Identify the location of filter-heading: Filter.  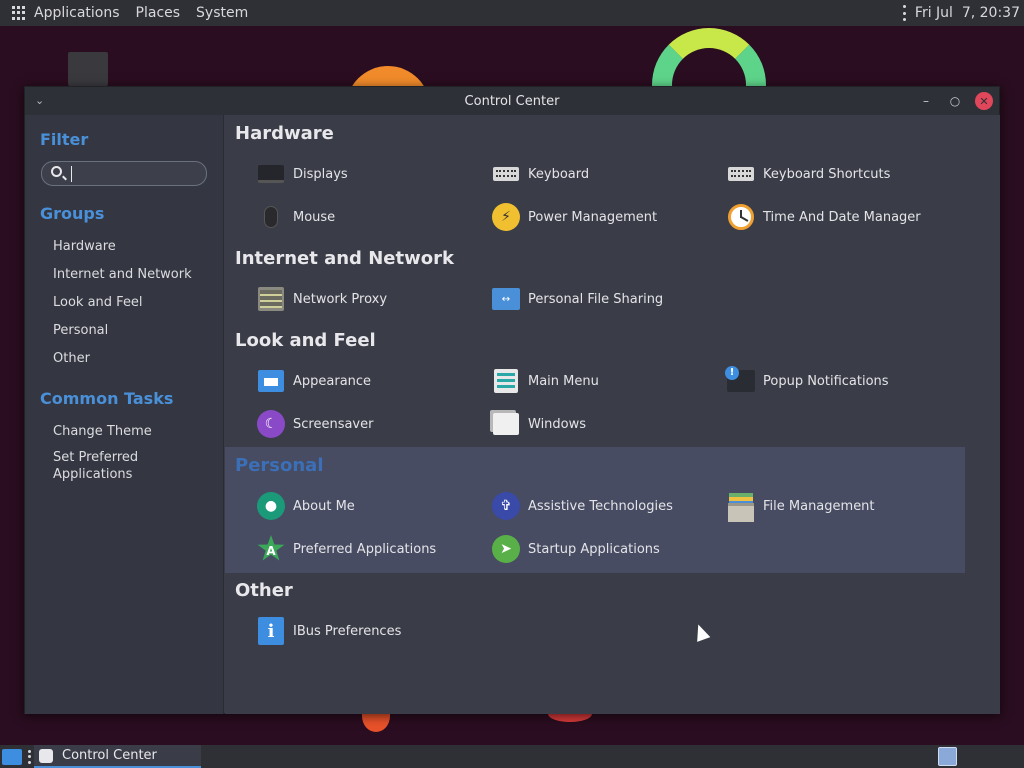
(64, 139).